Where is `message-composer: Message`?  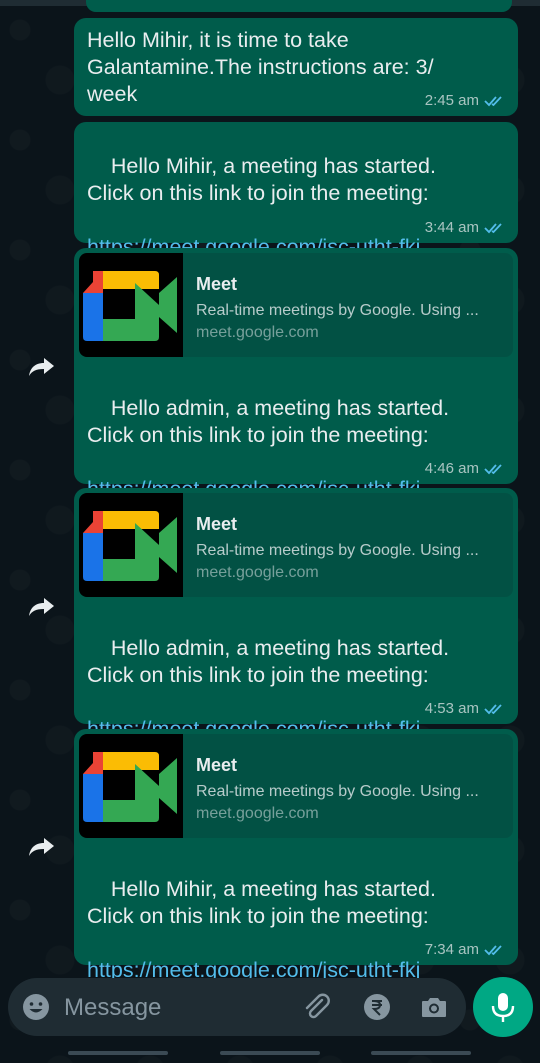
message-composer: Message is located at coordinates (237, 1007).